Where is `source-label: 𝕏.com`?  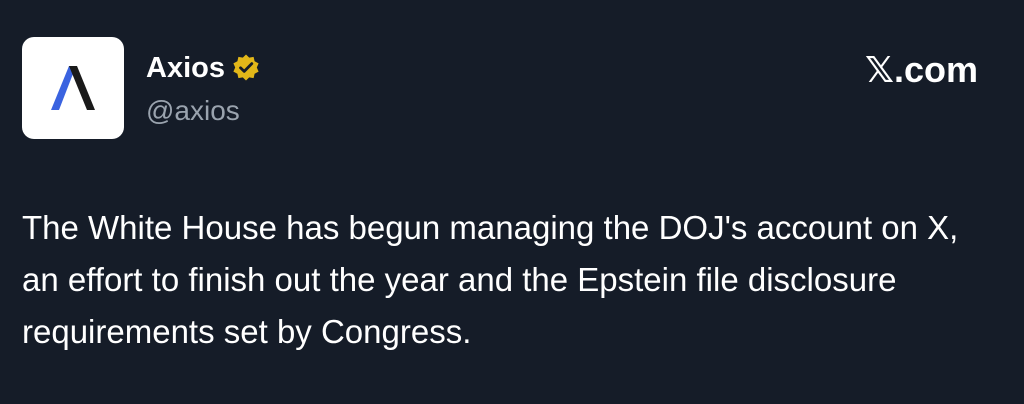
source-label: 𝕏.com is located at coordinates (921, 69).